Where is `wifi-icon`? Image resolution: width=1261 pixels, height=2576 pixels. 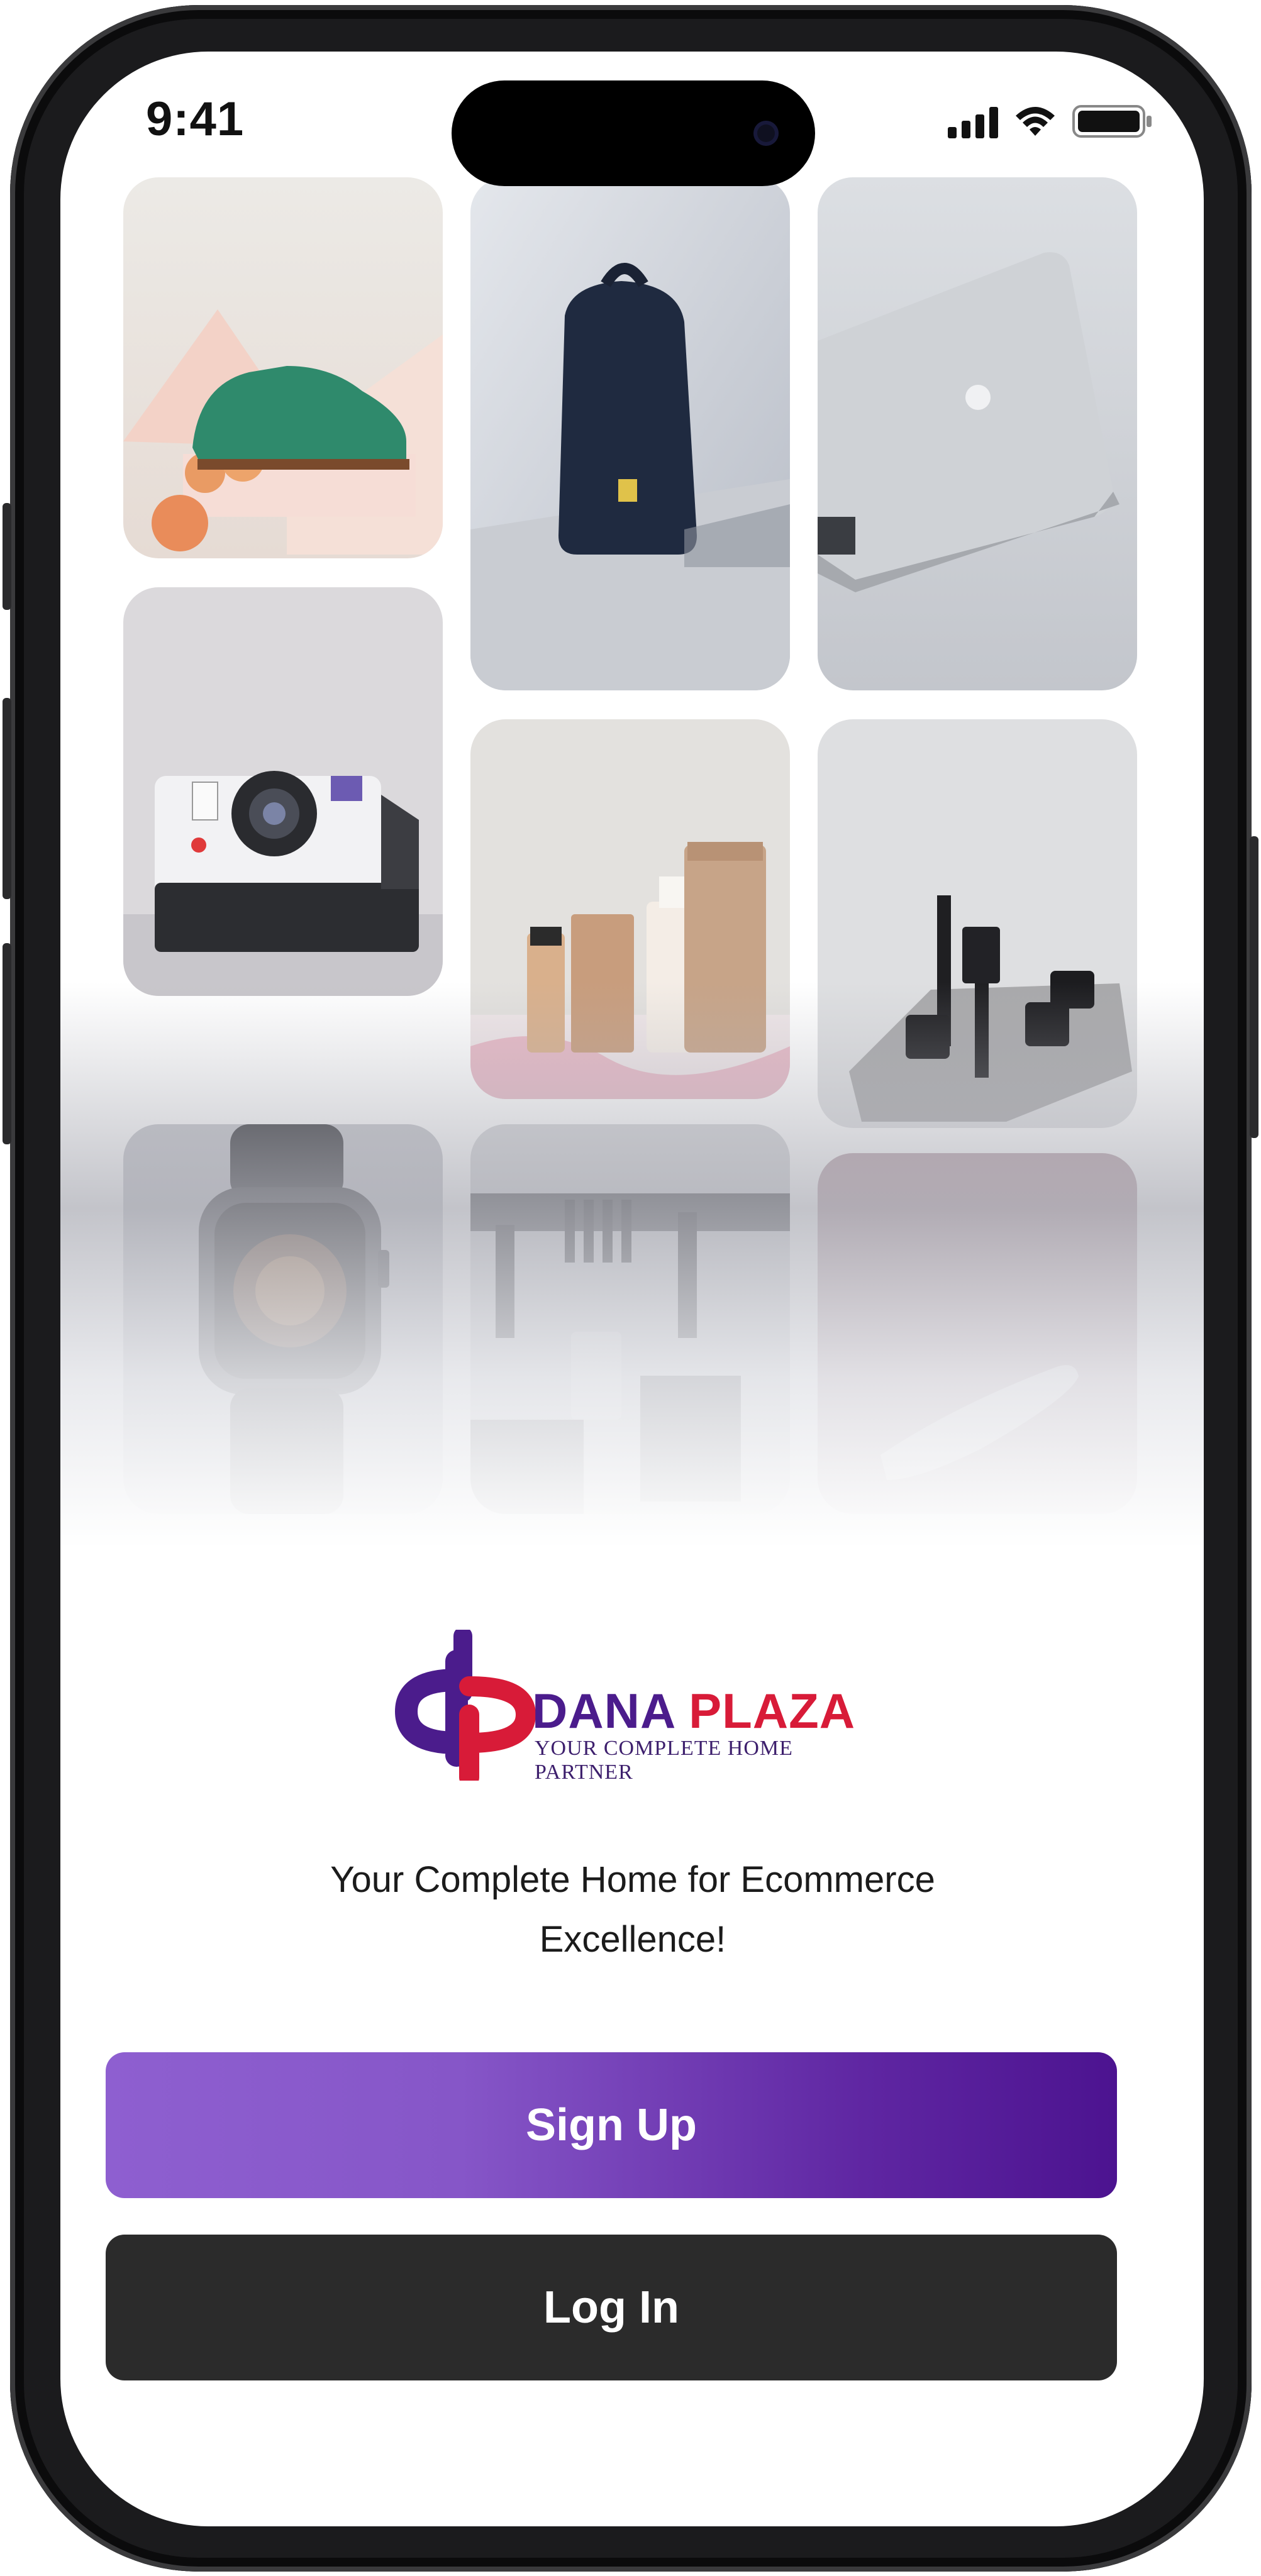
wifi-icon is located at coordinates (1035, 121).